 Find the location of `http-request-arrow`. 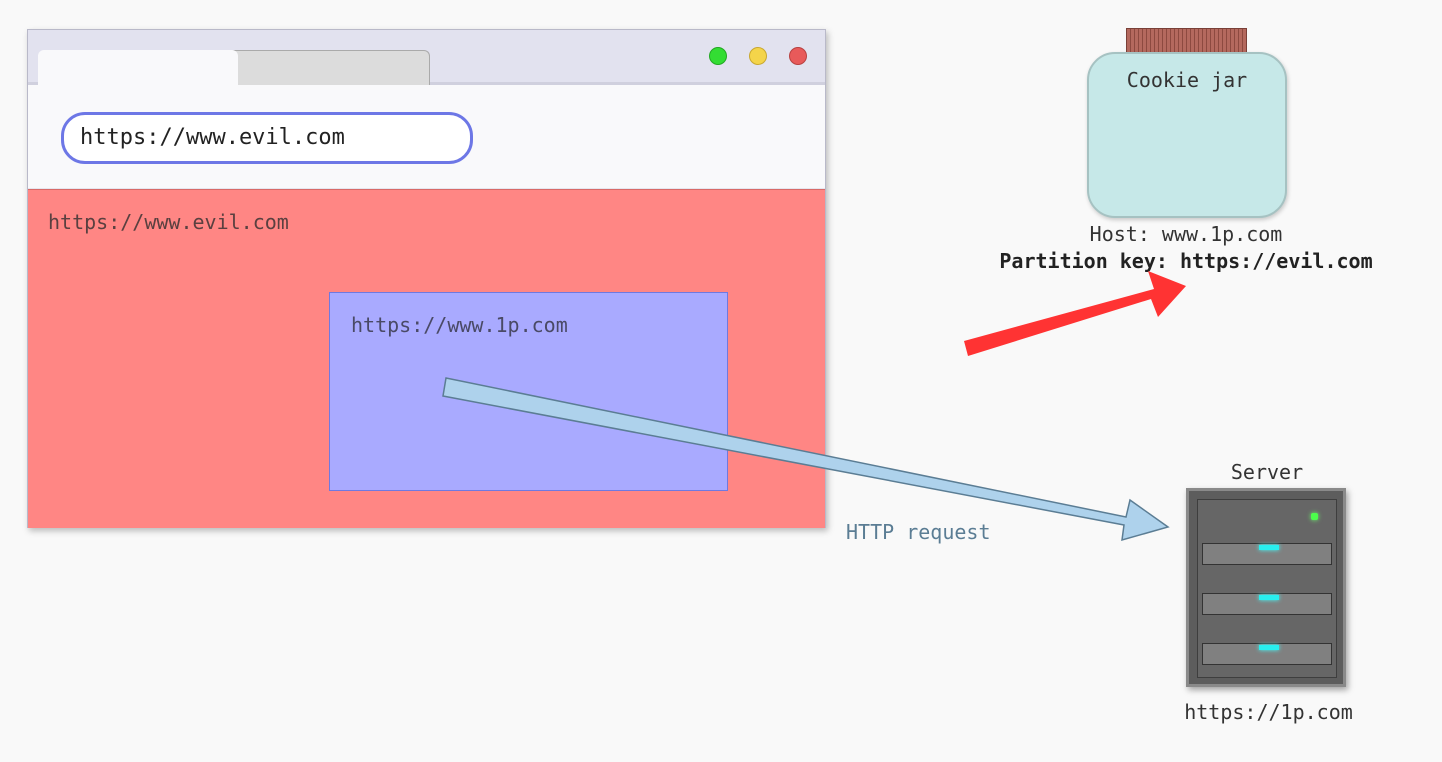

http-request-arrow is located at coordinates (806, 459).